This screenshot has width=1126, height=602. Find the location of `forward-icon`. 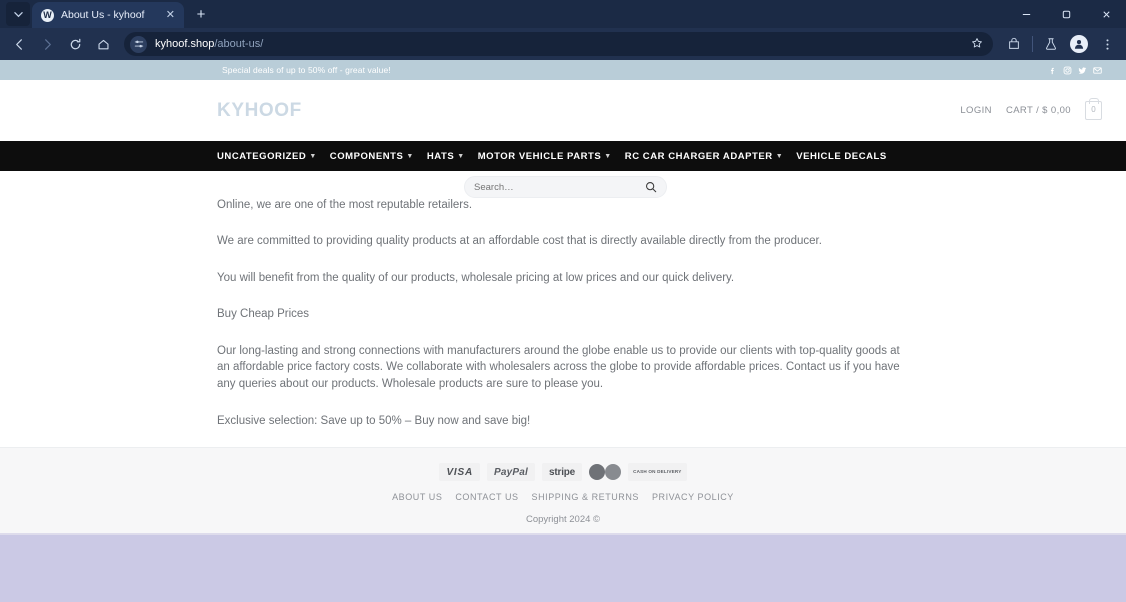

forward-icon is located at coordinates (47, 44).